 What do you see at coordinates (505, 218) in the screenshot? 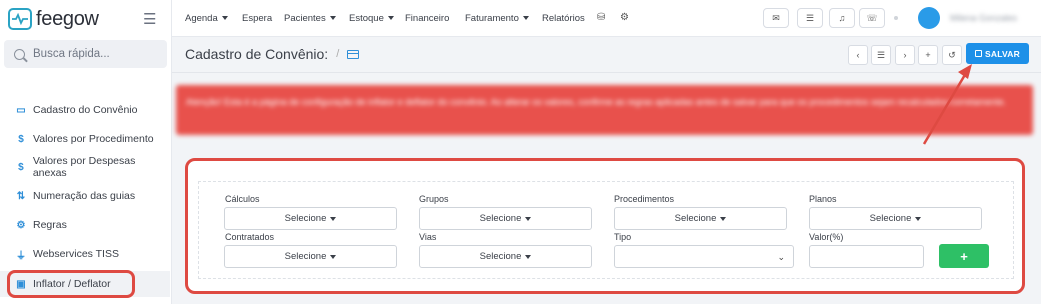
I see `grupos-select: Selecione` at bounding box center [505, 218].